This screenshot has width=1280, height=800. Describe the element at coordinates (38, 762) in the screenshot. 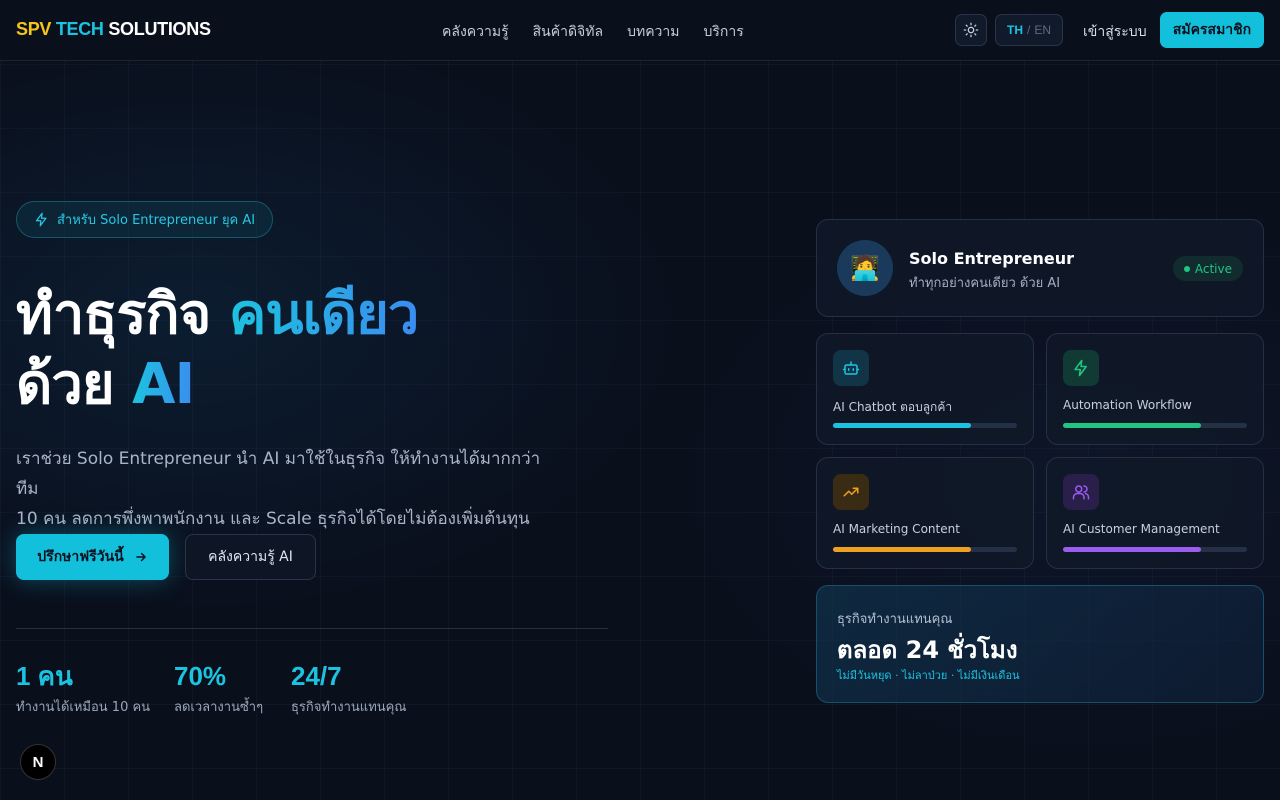

I see `nextjs-dev-button: N` at that location.